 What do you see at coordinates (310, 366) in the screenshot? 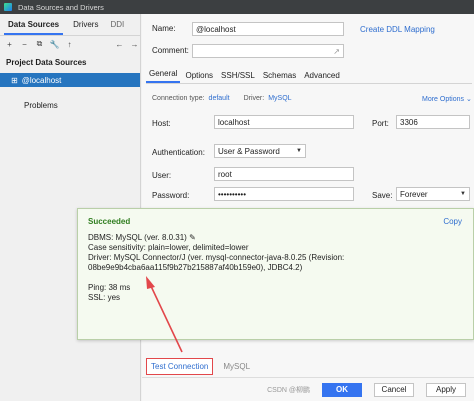
I see `bottom-tabs: Test Connection MySQL` at bounding box center [310, 366].